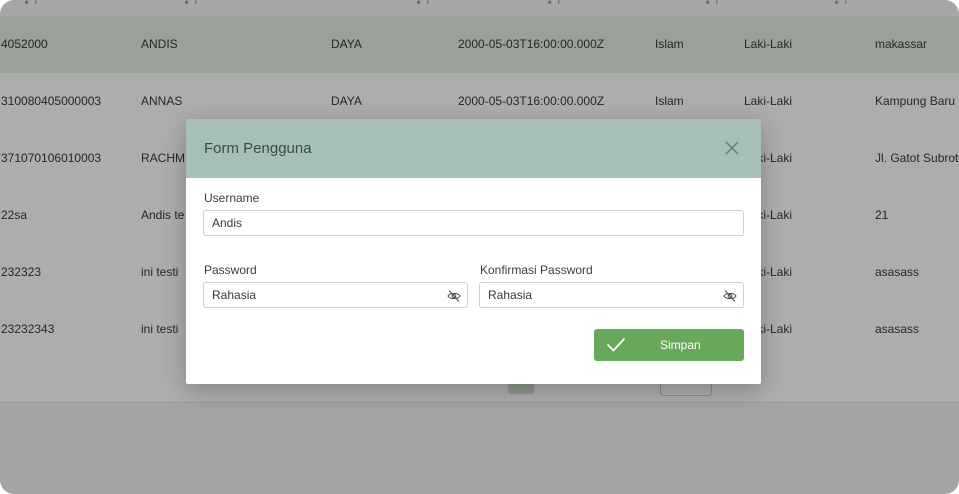  What do you see at coordinates (230, 270) in the screenshot?
I see `password-label: Password` at bounding box center [230, 270].